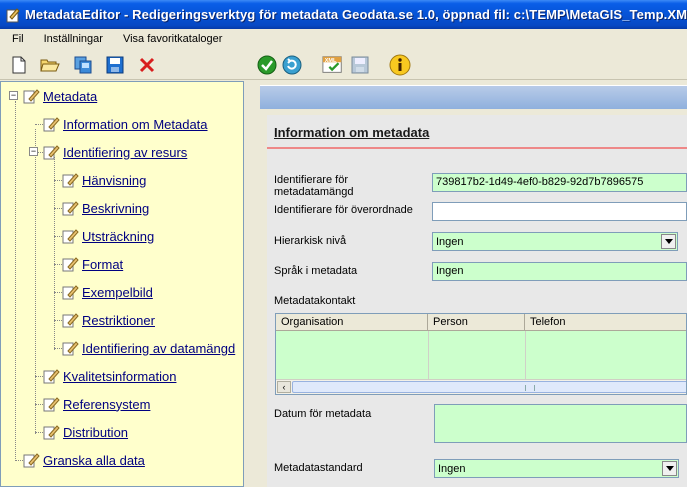 Image resolution: width=687 pixels, height=487 pixels. I want to click on scroll-left-icon: ‹, so click(284, 387).